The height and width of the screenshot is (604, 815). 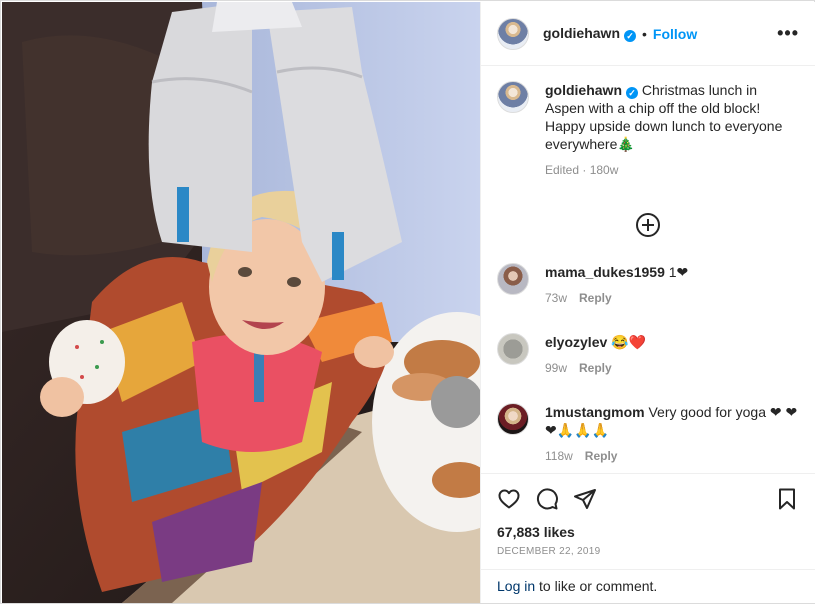 What do you see at coordinates (629, 342) in the screenshot?
I see `comment-text: 😂❤️` at bounding box center [629, 342].